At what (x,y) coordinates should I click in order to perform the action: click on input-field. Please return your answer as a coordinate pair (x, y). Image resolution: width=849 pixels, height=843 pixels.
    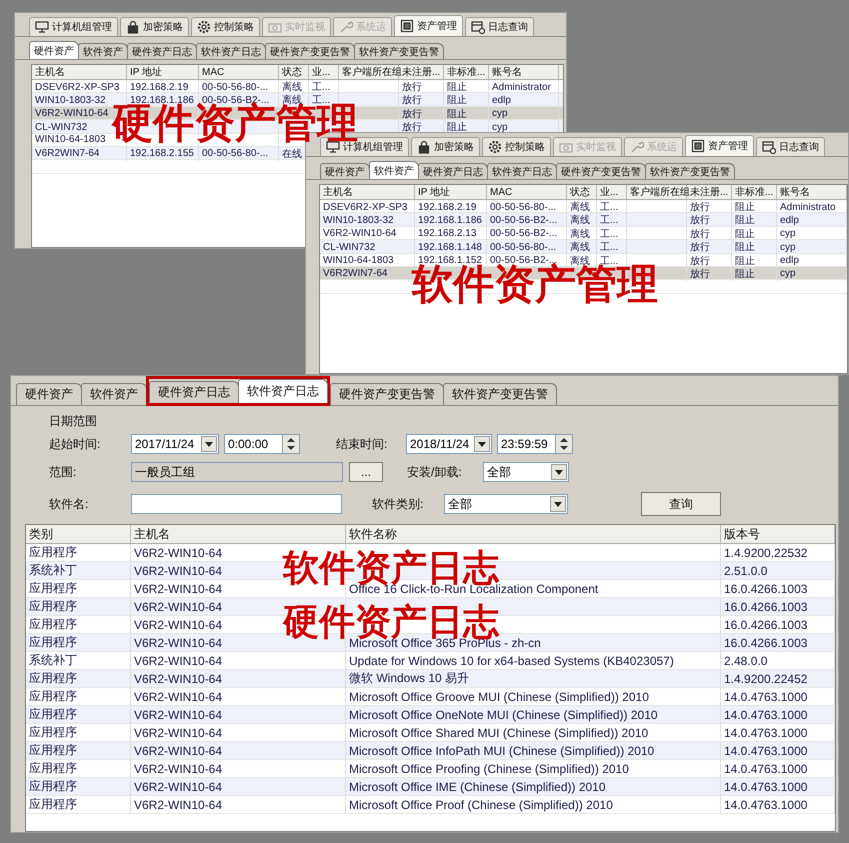
    Looking at the image, I should click on (236, 504).